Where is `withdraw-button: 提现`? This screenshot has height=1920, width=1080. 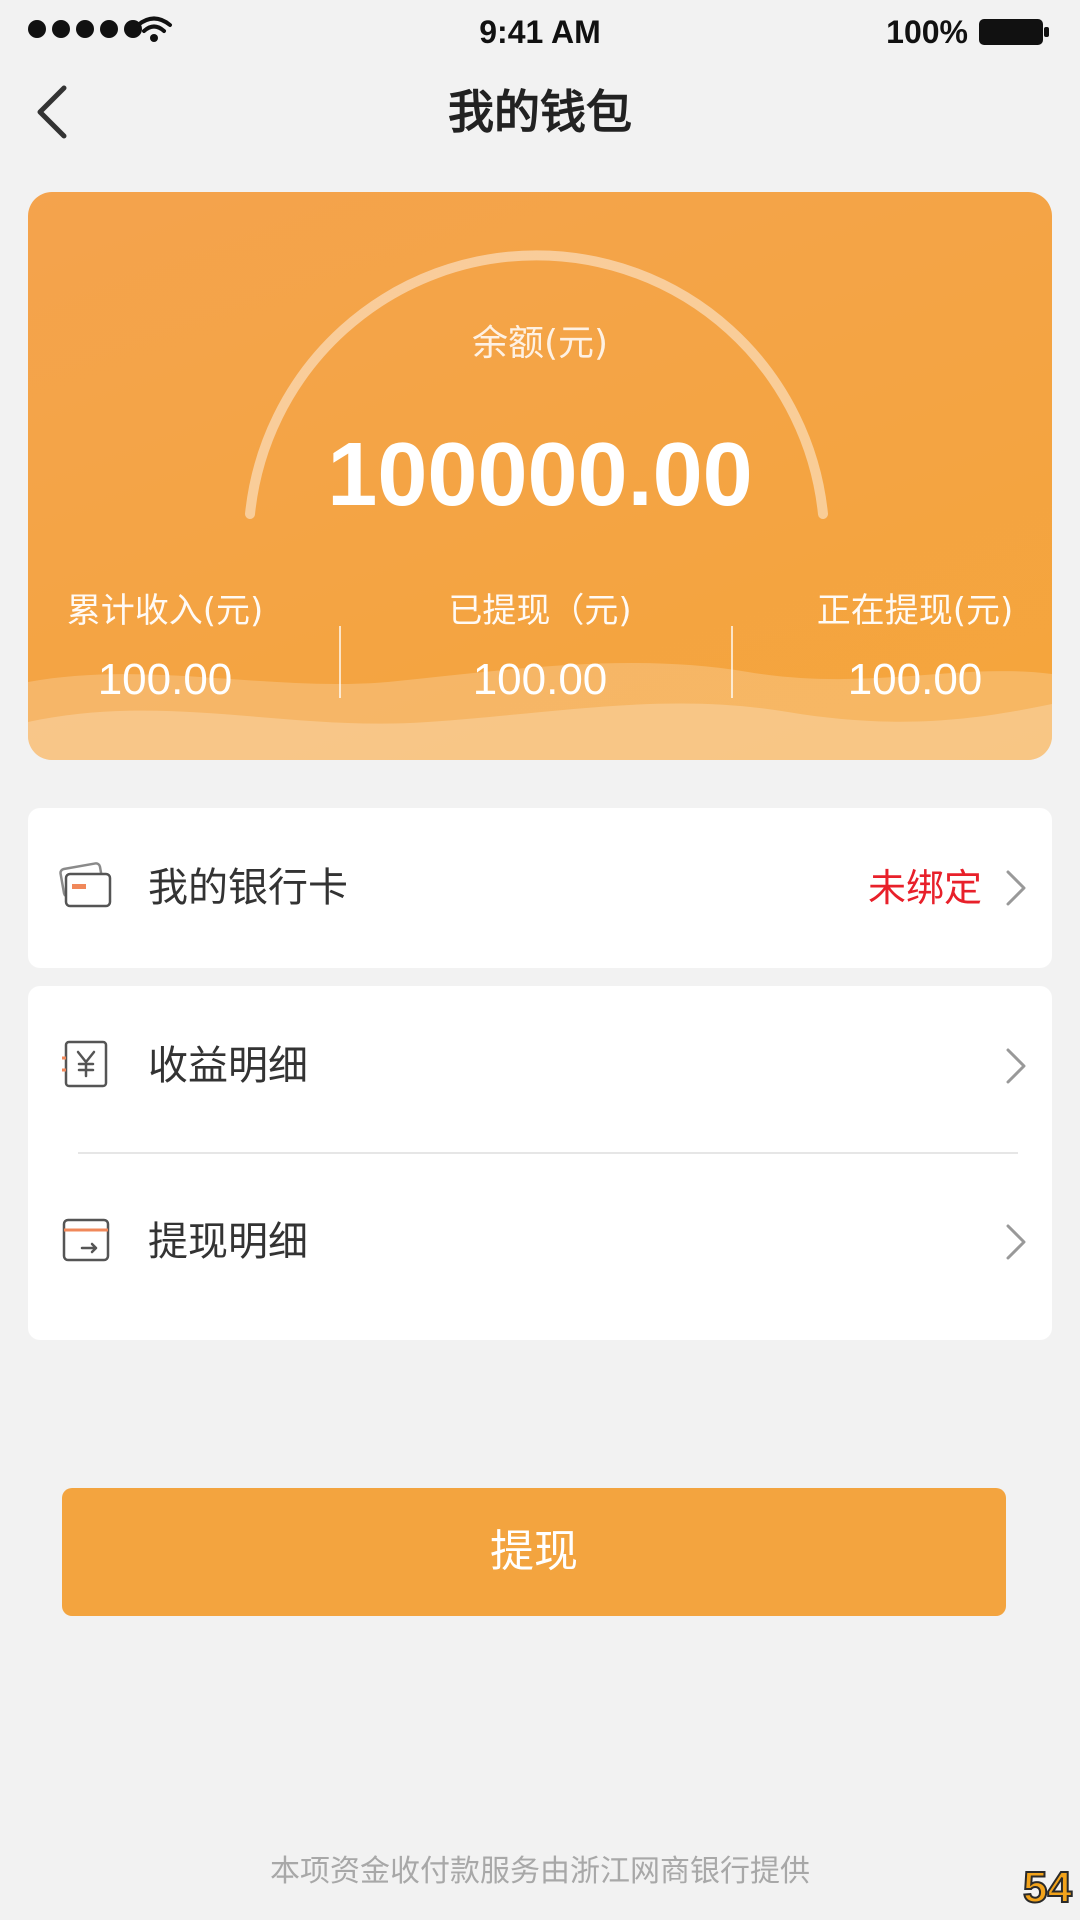 withdraw-button: 提现 is located at coordinates (534, 1552).